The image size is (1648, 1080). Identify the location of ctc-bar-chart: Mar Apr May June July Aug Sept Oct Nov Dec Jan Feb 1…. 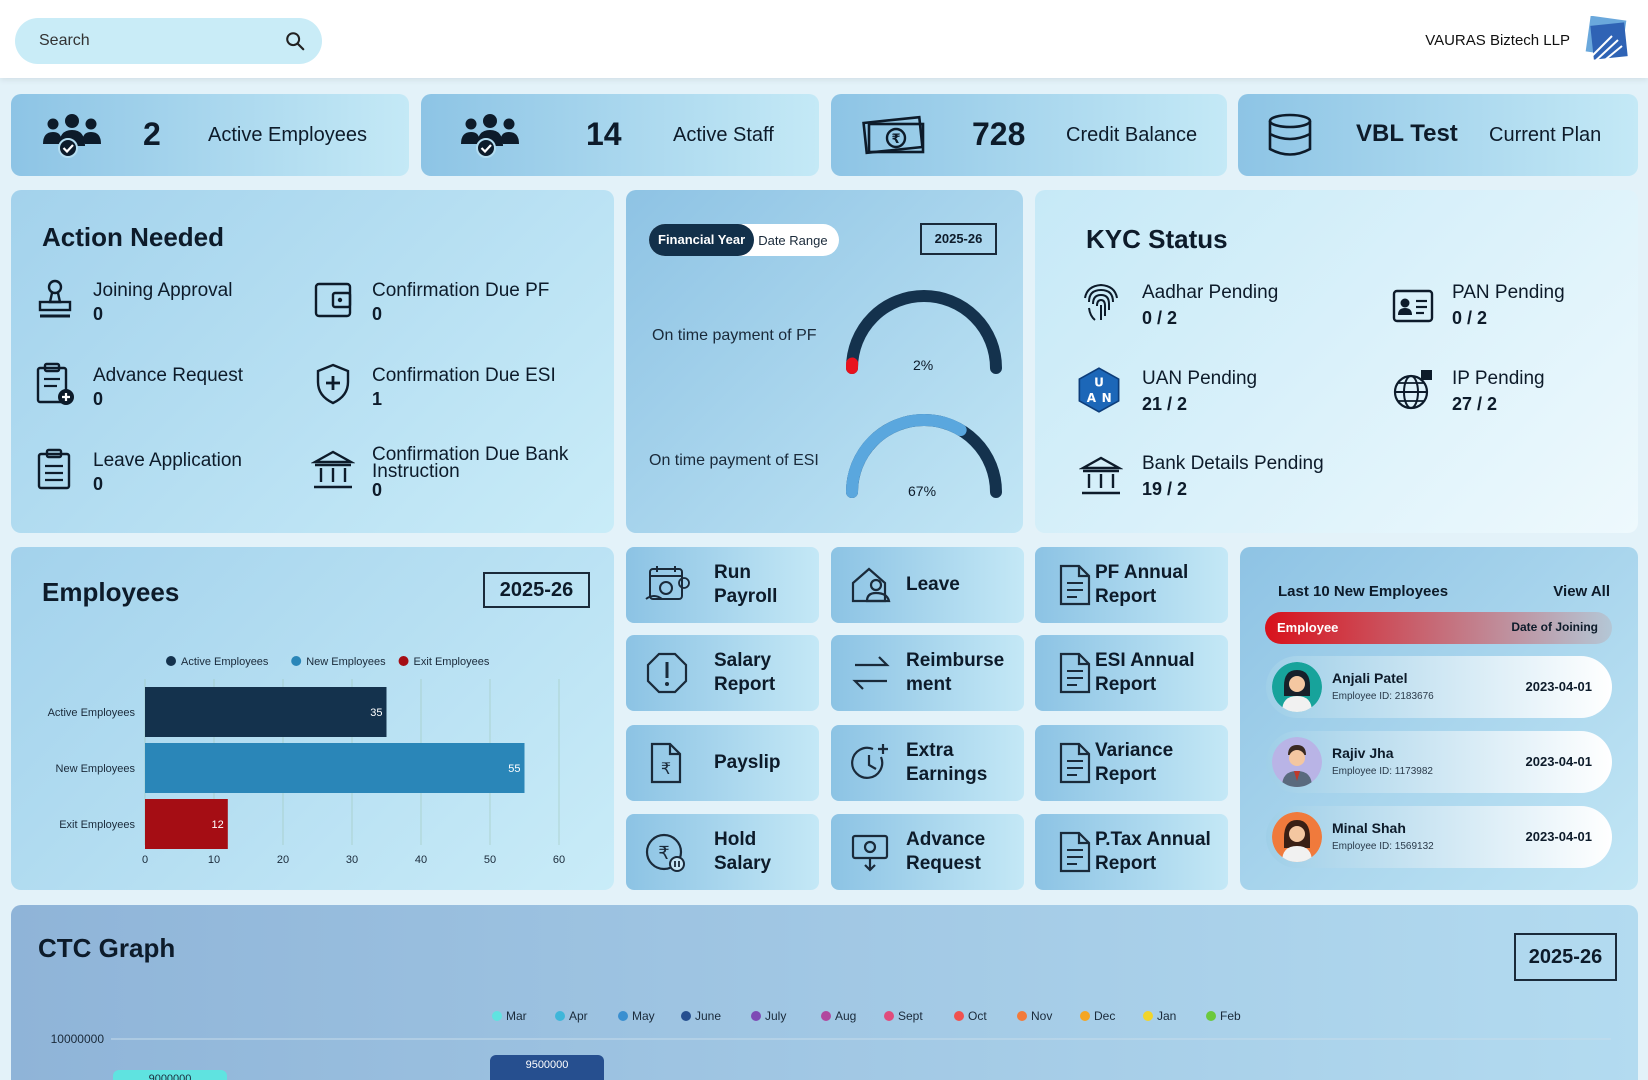
(831, 1044).